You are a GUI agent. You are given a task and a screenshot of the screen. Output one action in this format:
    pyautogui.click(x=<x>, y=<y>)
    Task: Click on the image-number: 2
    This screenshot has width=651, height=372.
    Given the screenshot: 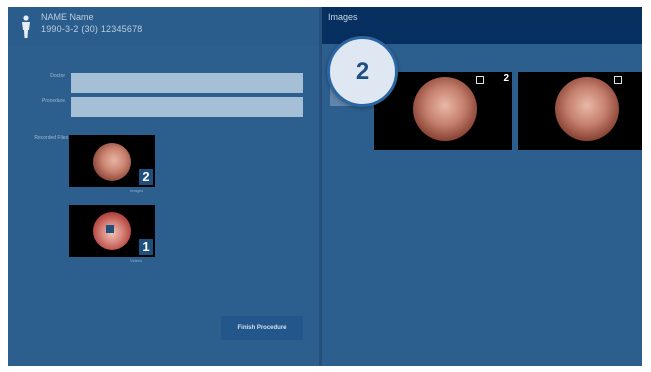 What is the action you would take?
    pyautogui.click(x=506, y=78)
    